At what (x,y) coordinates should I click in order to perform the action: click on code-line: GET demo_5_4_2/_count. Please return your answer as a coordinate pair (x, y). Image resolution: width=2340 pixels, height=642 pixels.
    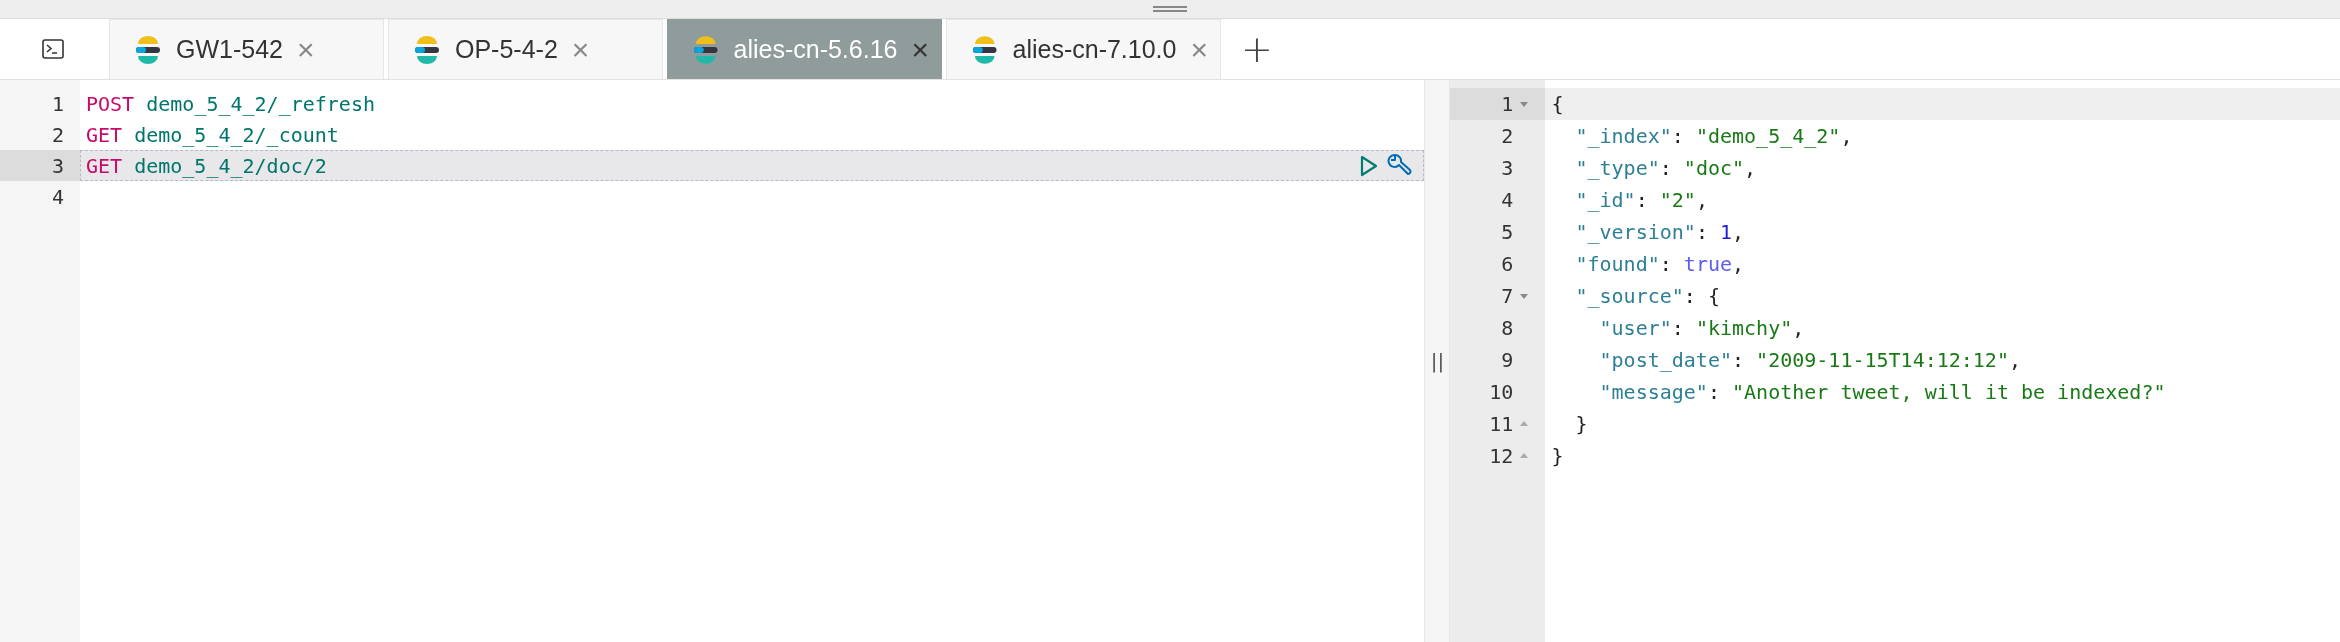
    Looking at the image, I should click on (212, 134).